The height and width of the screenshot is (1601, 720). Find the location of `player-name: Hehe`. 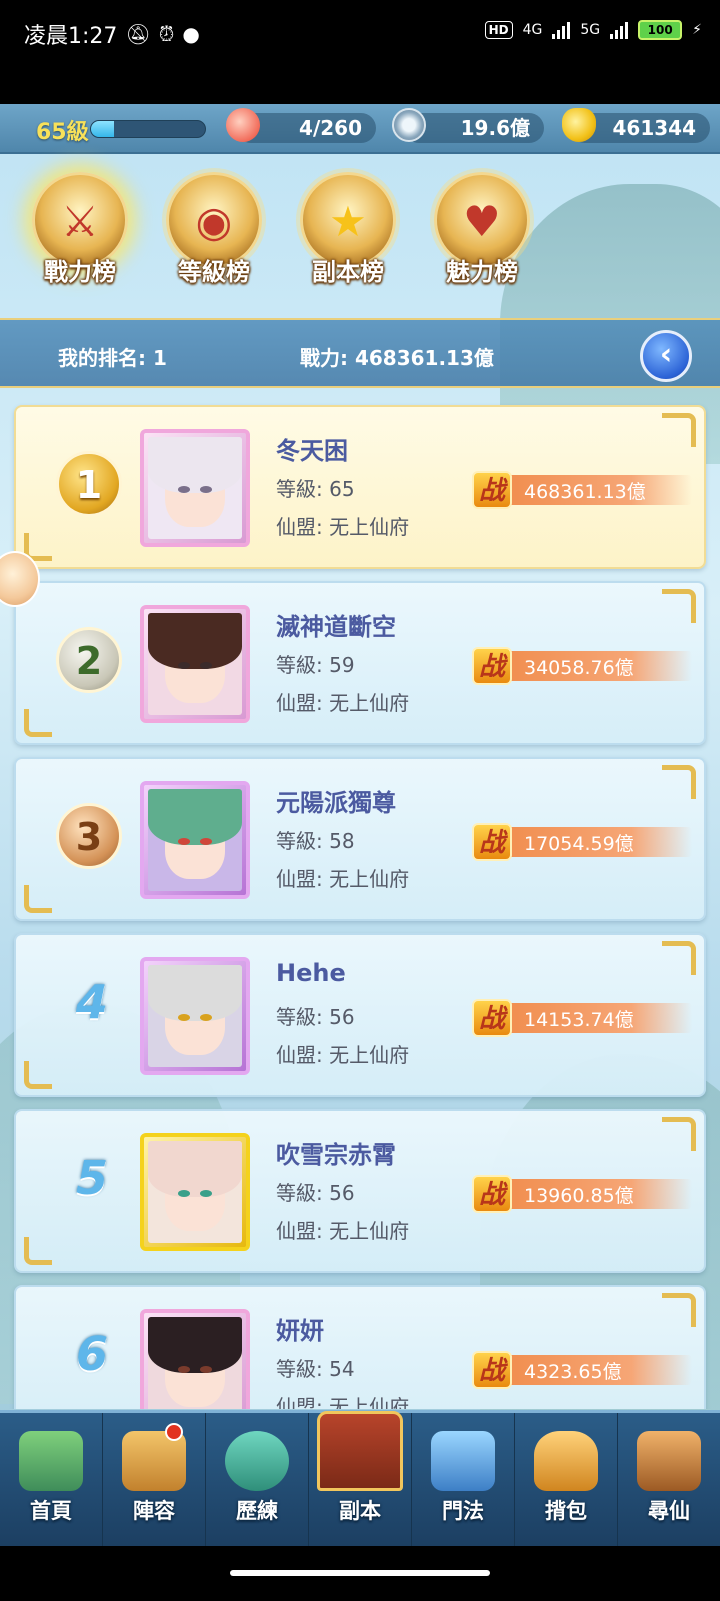

player-name: Hehe is located at coordinates (311, 973).